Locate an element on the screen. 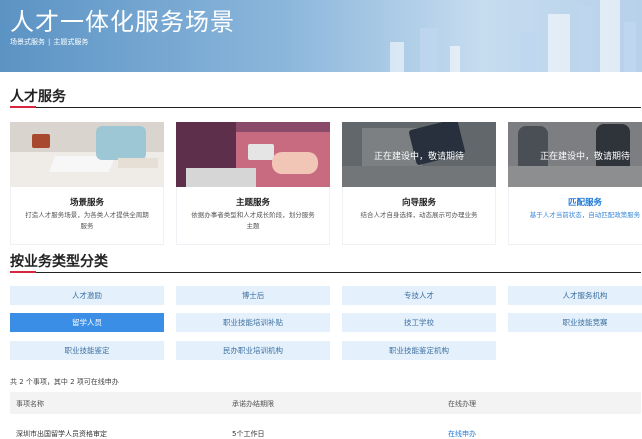  card-image-tablet: 正在建设中，敬请期待 is located at coordinates (419, 154).